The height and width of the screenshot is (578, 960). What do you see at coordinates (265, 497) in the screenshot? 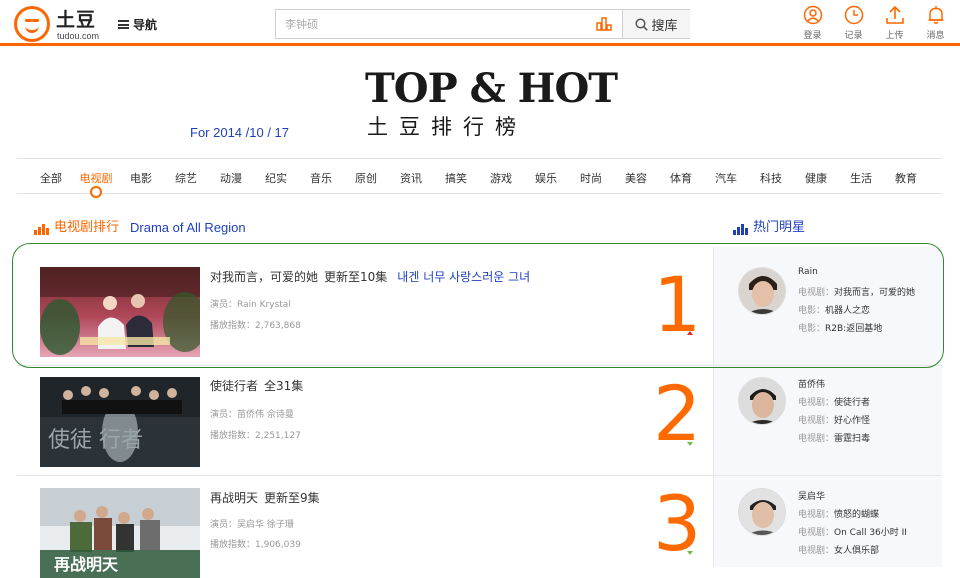
I see `show-title: 再战明天 更新至9集` at bounding box center [265, 497].